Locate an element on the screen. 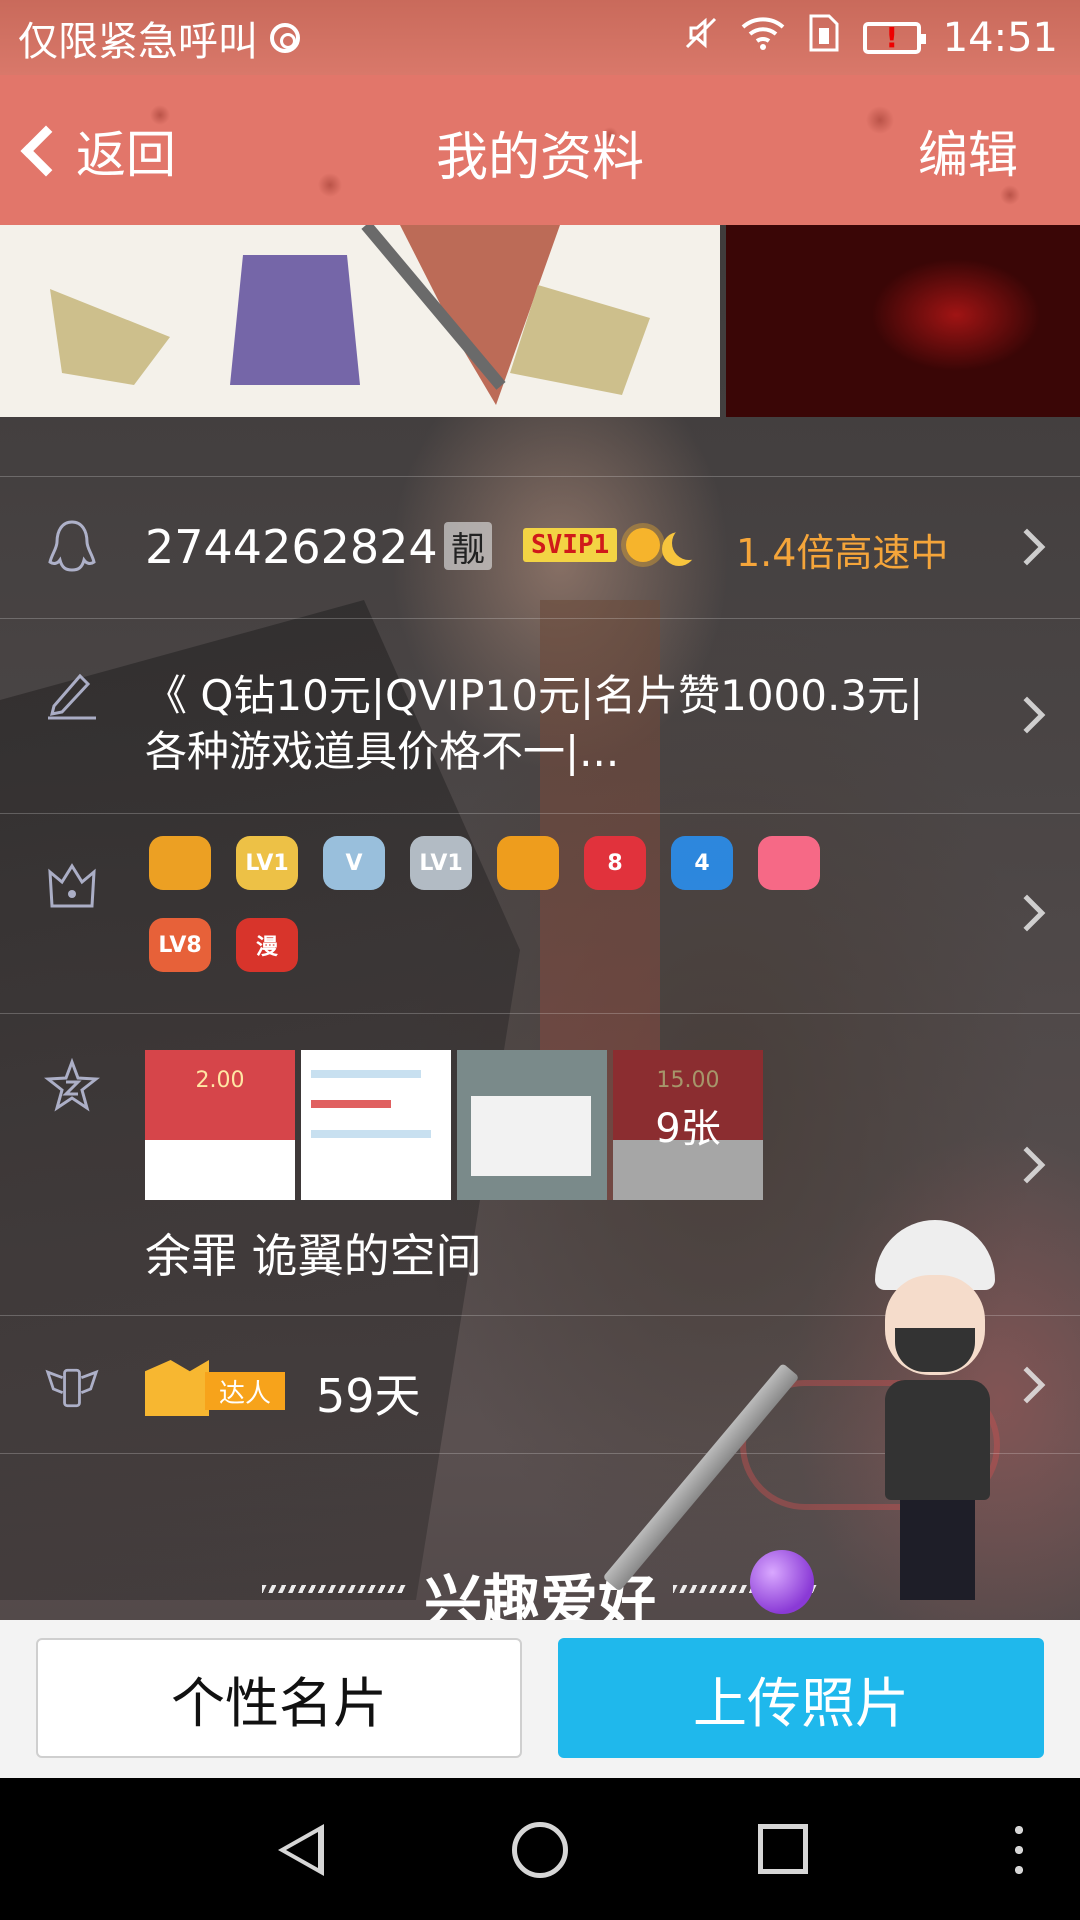 The image size is (1080, 1920). book-medal-shape is located at coordinates (528, 863).